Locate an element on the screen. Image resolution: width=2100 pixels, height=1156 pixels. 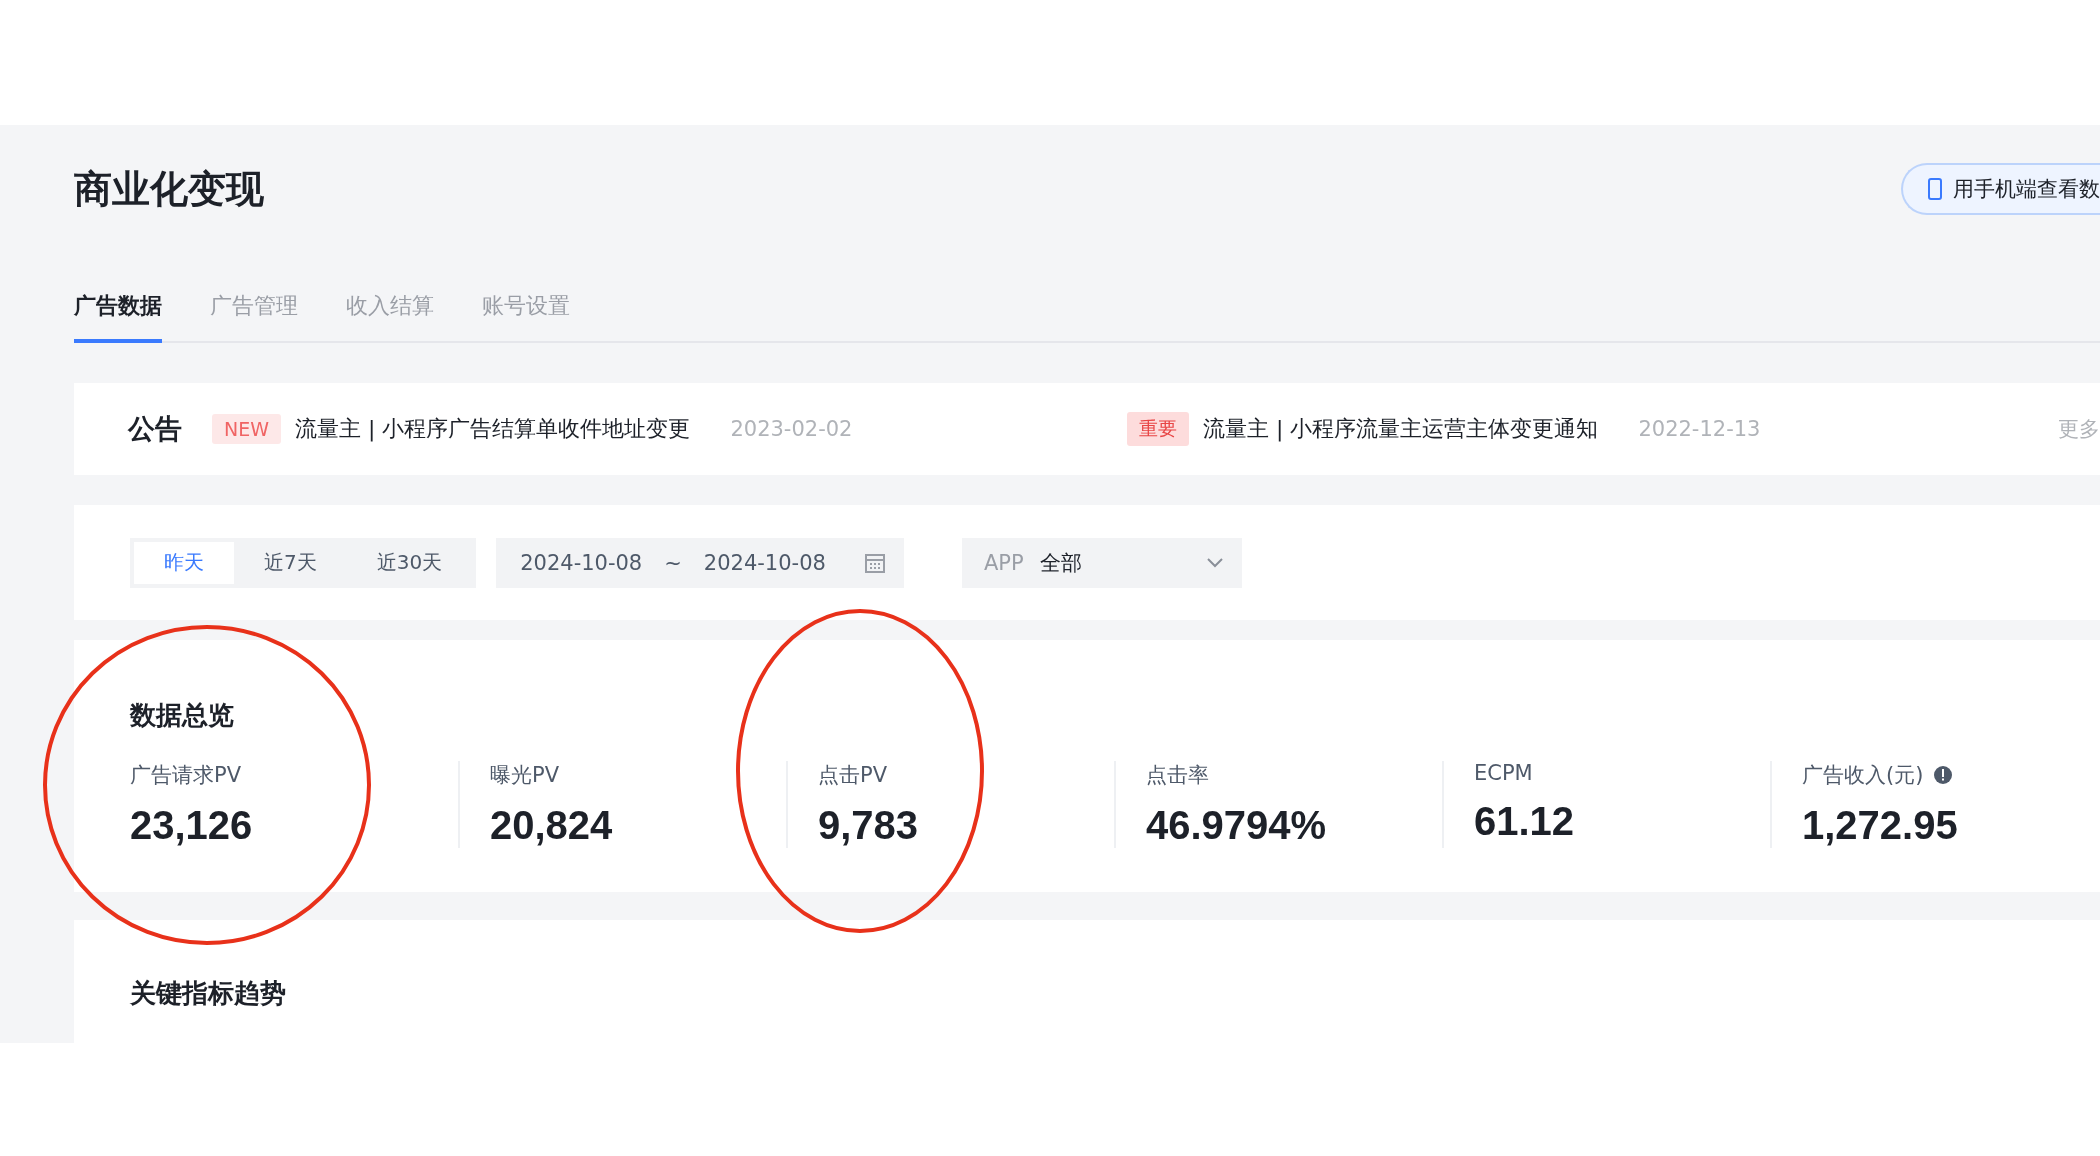
notice-tag: 重要 is located at coordinates (1158, 429).